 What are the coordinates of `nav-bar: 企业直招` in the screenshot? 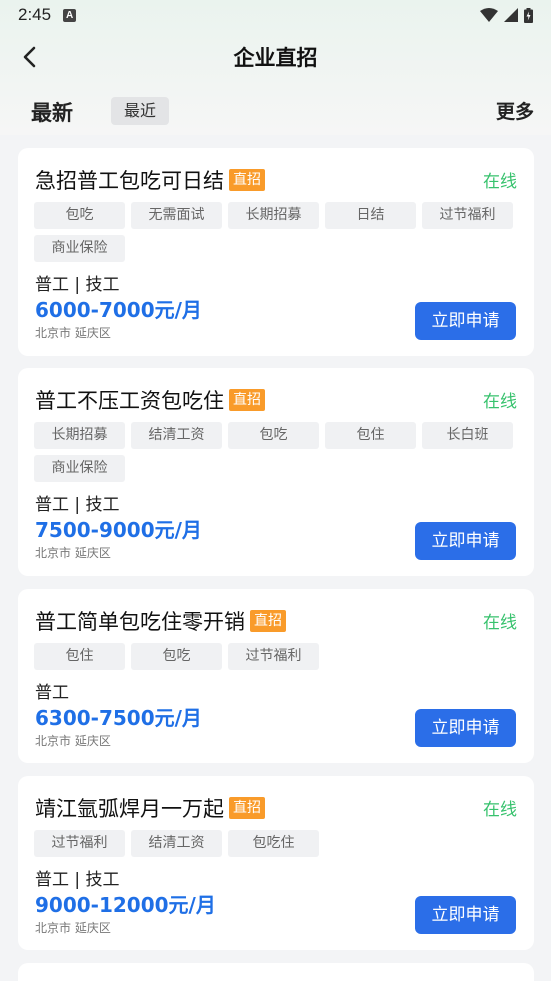 It's located at (275, 58).